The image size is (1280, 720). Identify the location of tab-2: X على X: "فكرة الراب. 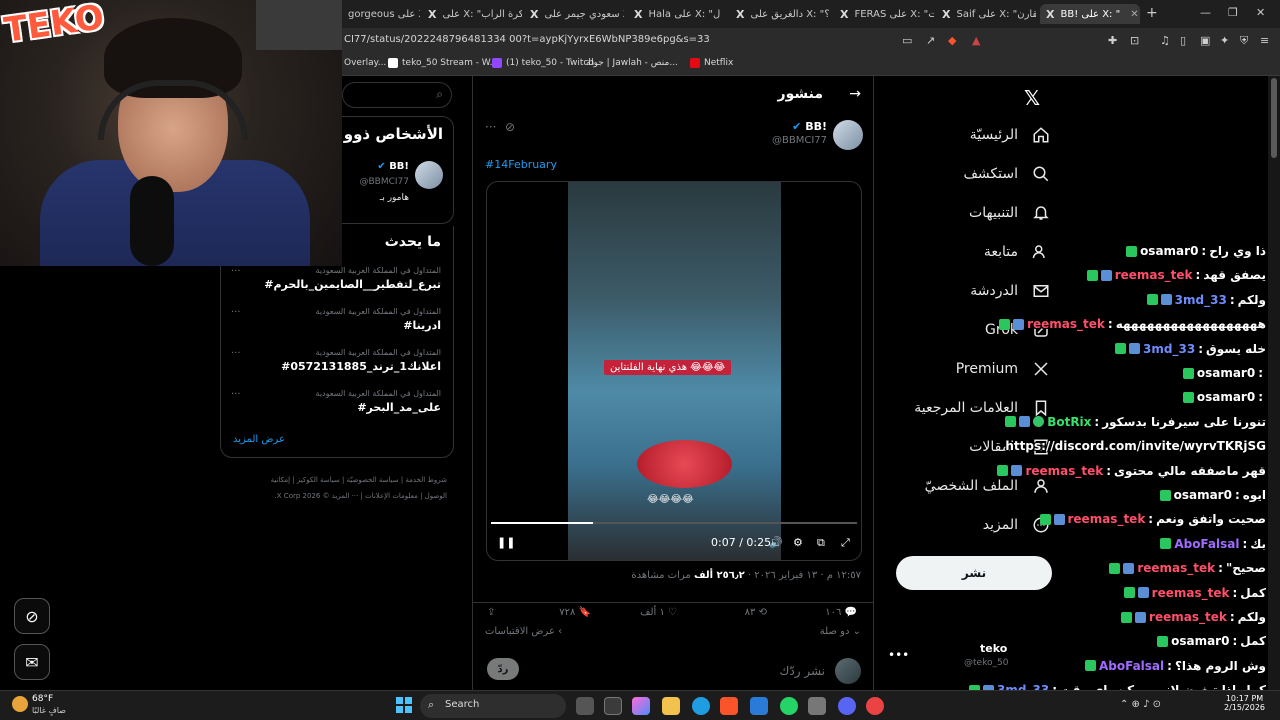
(472, 14).